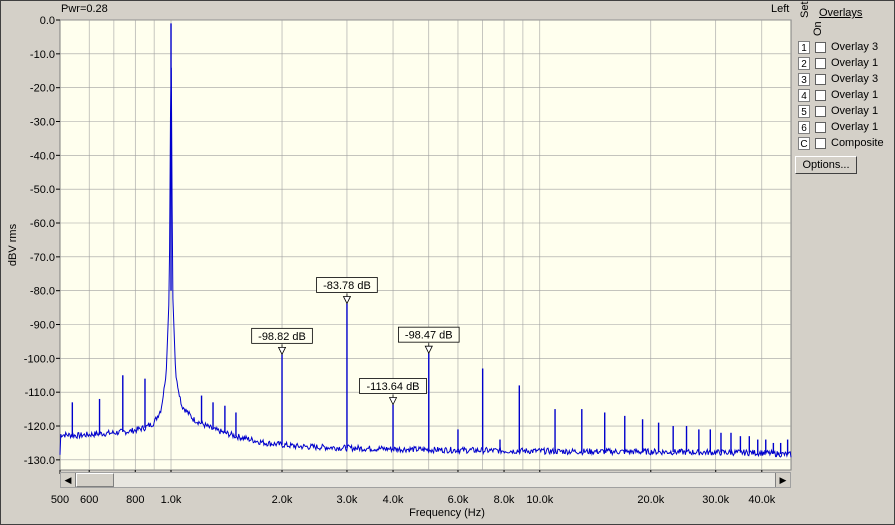 This screenshot has width=895, height=525. Describe the element at coordinates (171, 500) in the screenshot. I see `x-tick-label: 1.0k` at that location.